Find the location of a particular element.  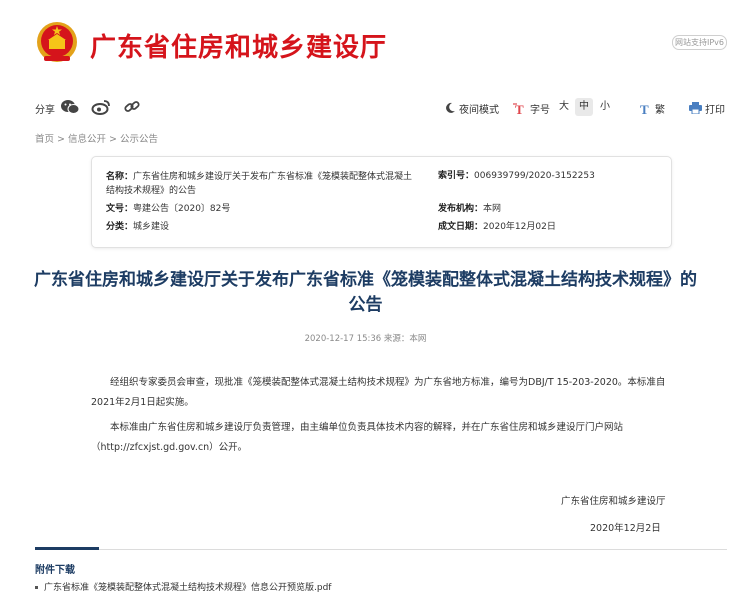

national-emblem-icon is located at coordinates (57, 42).